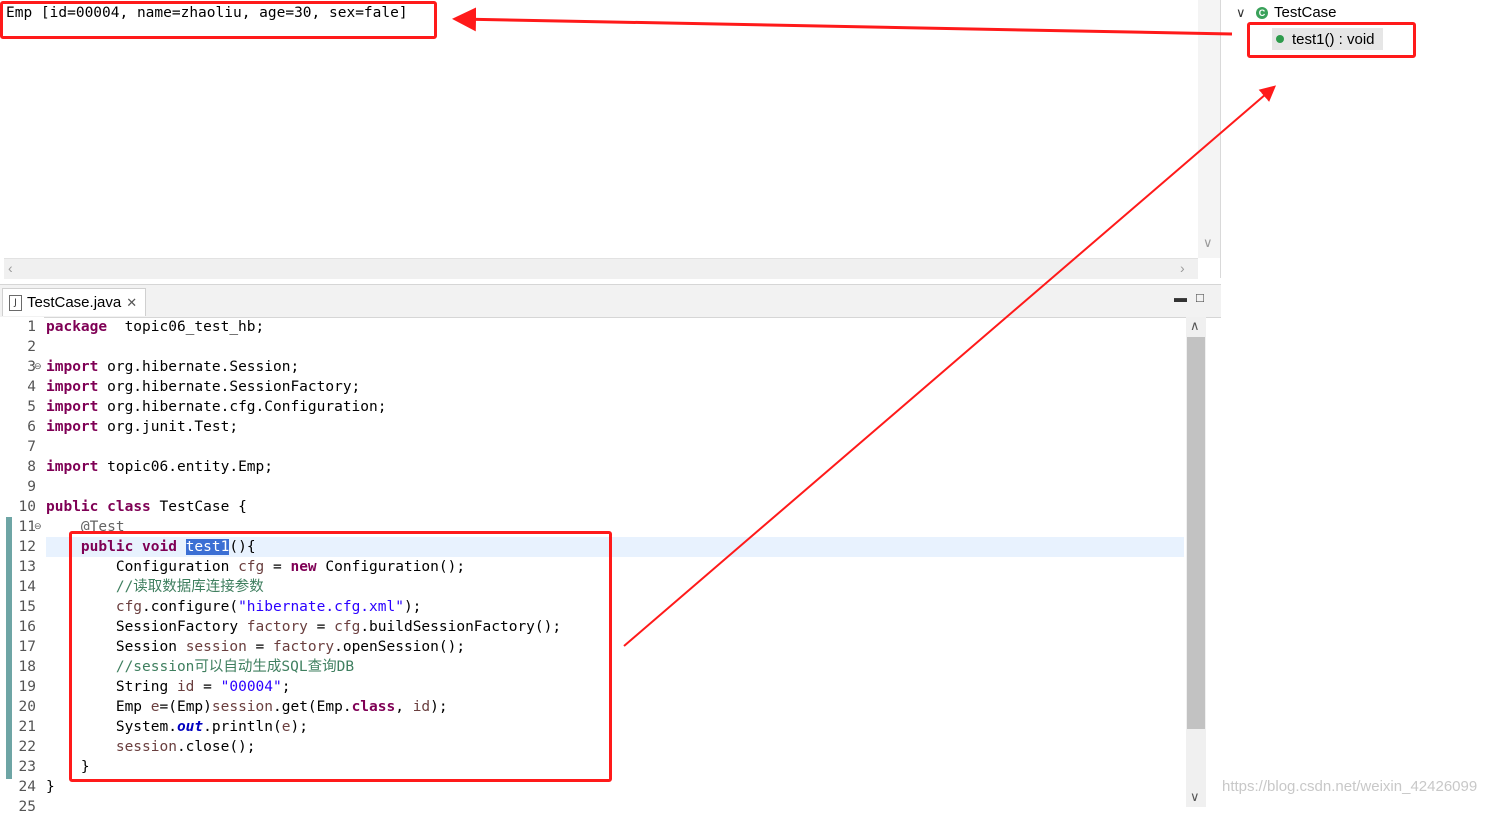 Image resolution: width=1504 pixels, height=817 pixels. I want to click on arrow-to-console-output, so click(842, 21).